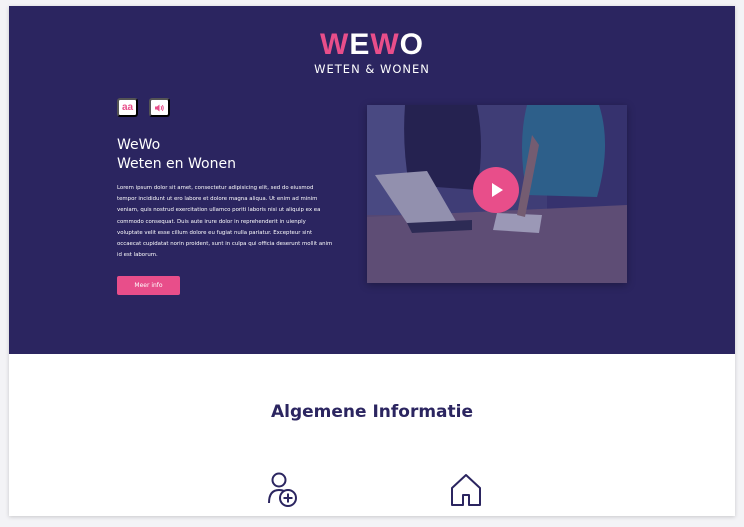 Image resolution: width=744 pixels, height=527 pixels. What do you see at coordinates (466, 490) in the screenshot?
I see `home-icon` at bounding box center [466, 490].